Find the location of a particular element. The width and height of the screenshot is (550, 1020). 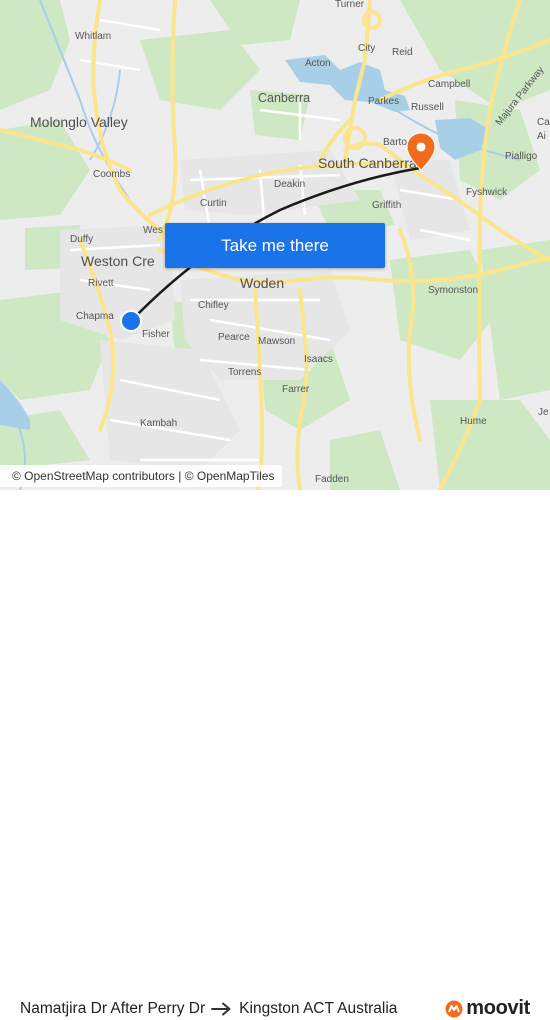

label-woden: Woden is located at coordinates (262, 283).